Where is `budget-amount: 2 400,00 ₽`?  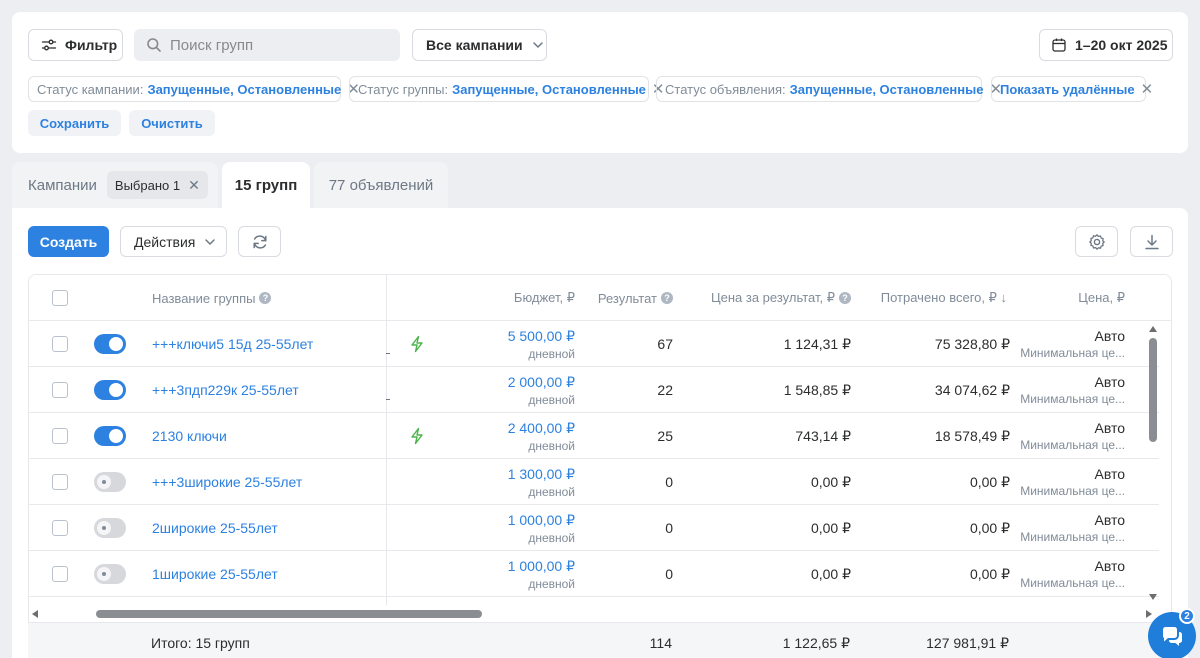 budget-amount: 2 400,00 ₽ is located at coordinates (541, 428).